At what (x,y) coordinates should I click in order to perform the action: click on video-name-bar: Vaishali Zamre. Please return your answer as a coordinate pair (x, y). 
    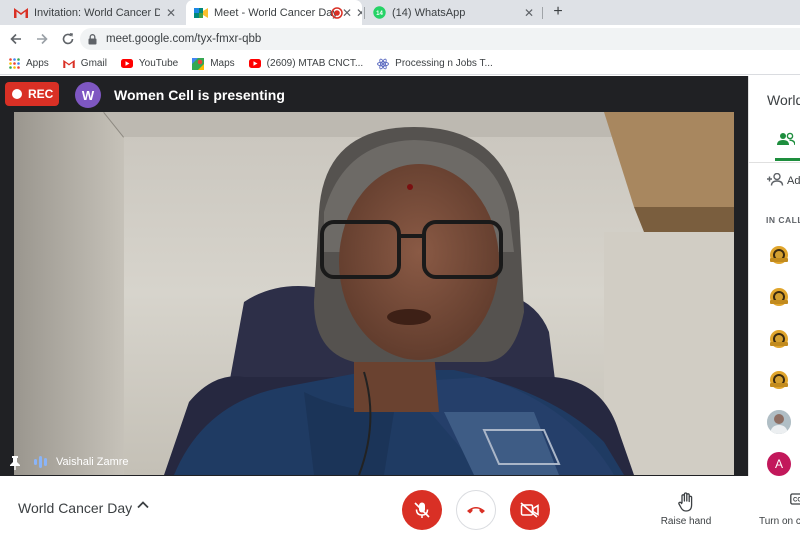
    Looking at the image, I should click on (374, 463).